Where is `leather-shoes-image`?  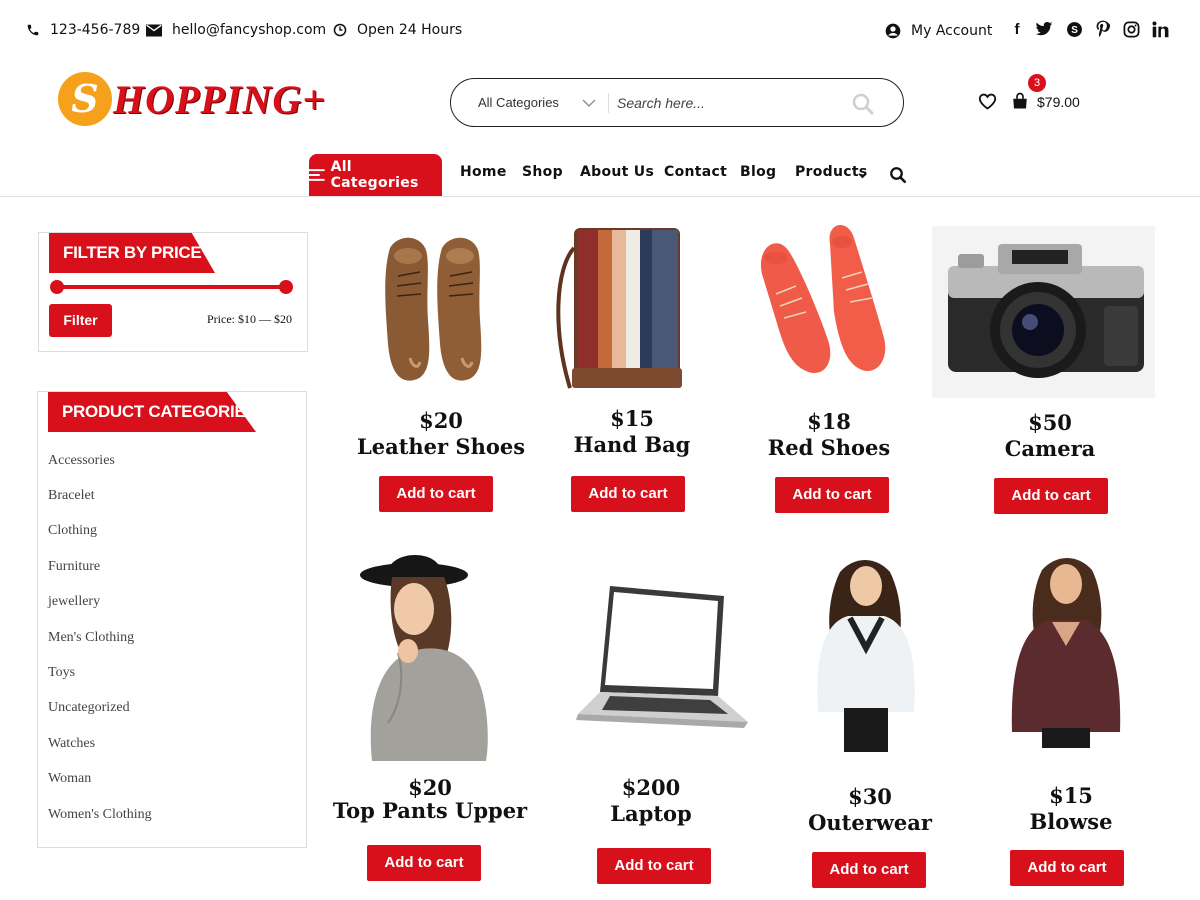
leather-shoes-image is located at coordinates (433, 309).